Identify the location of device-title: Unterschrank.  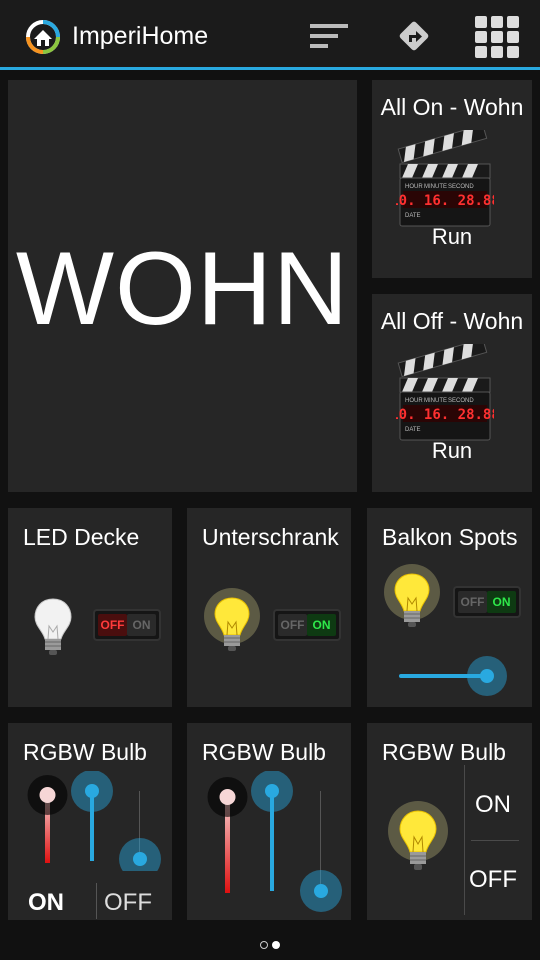
(270, 537).